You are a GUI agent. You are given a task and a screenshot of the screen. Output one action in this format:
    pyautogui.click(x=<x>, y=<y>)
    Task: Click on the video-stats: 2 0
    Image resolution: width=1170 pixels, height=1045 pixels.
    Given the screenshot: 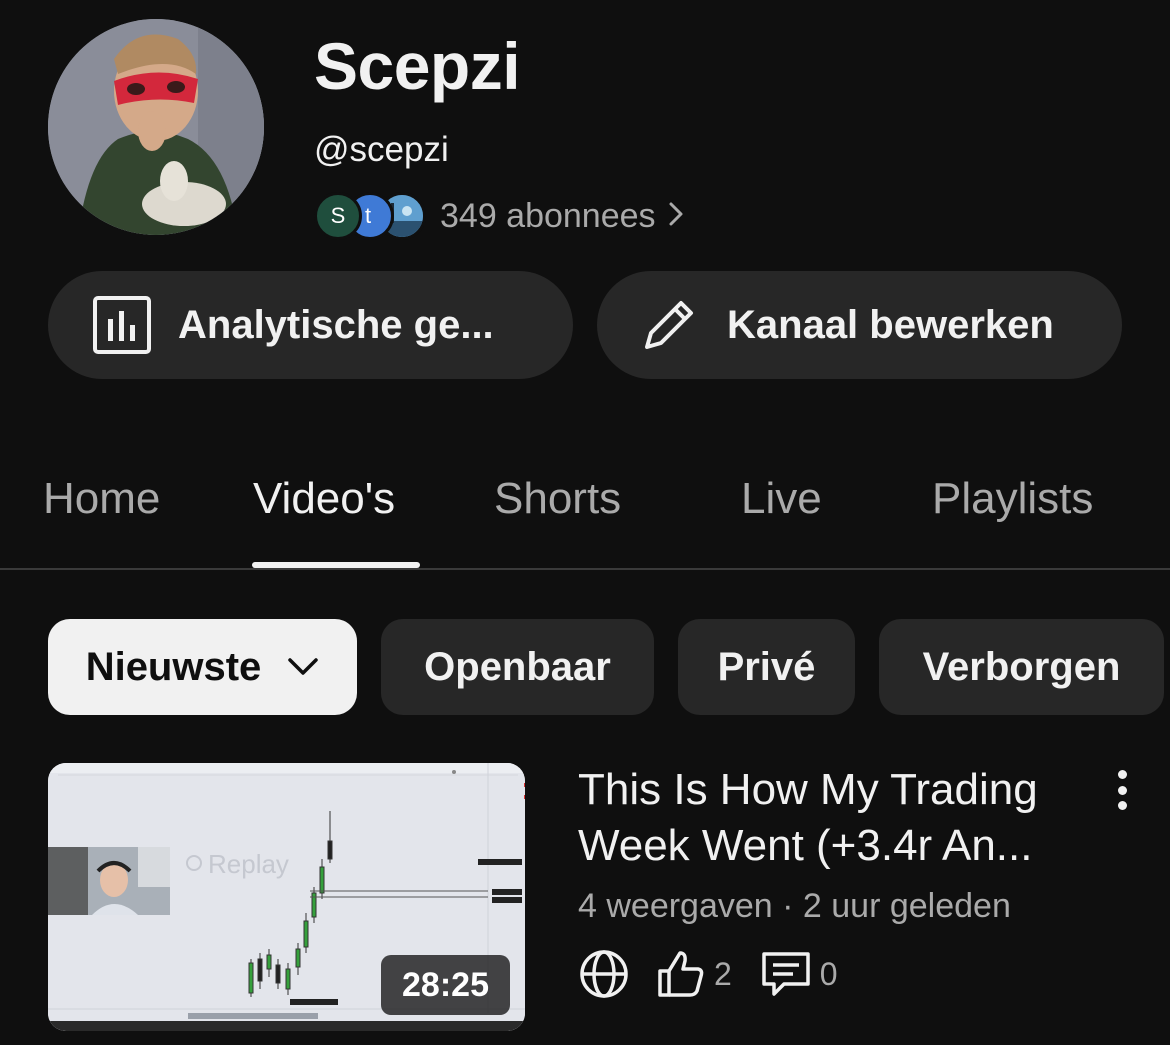 What is the action you would take?
    pyautogui.click(x=708, y=974)
    